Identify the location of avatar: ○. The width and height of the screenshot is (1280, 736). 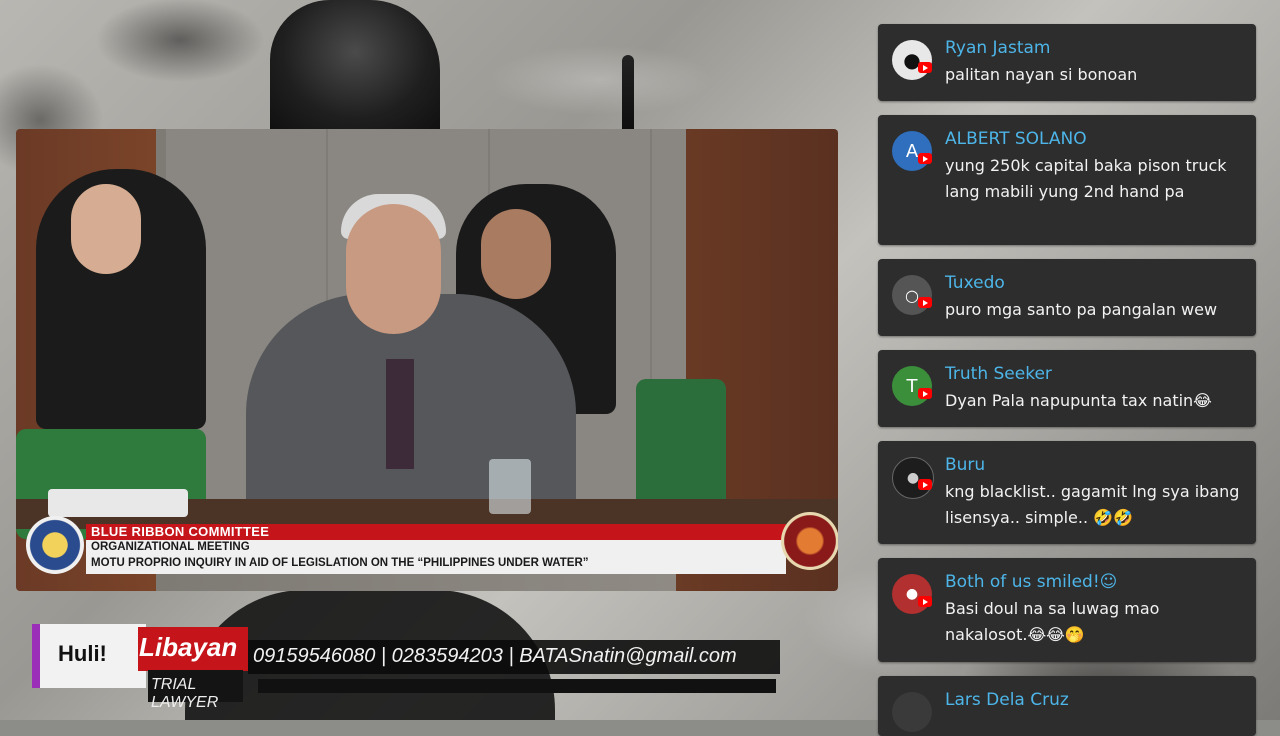
(912, 295).